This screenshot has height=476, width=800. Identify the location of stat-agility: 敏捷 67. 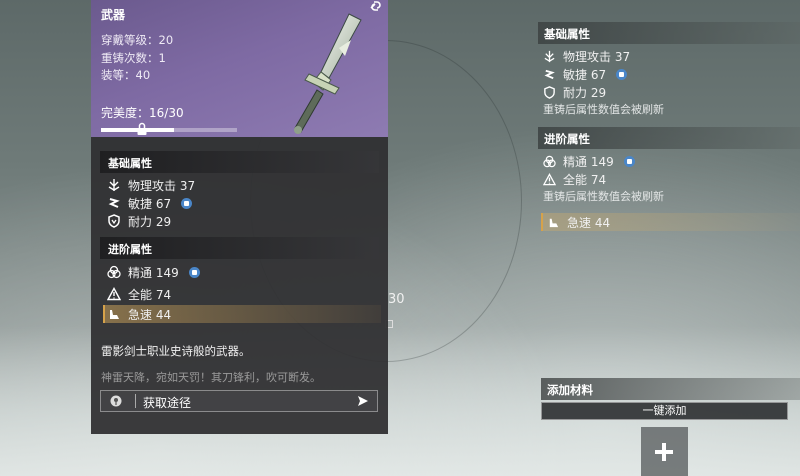
(150, 203).